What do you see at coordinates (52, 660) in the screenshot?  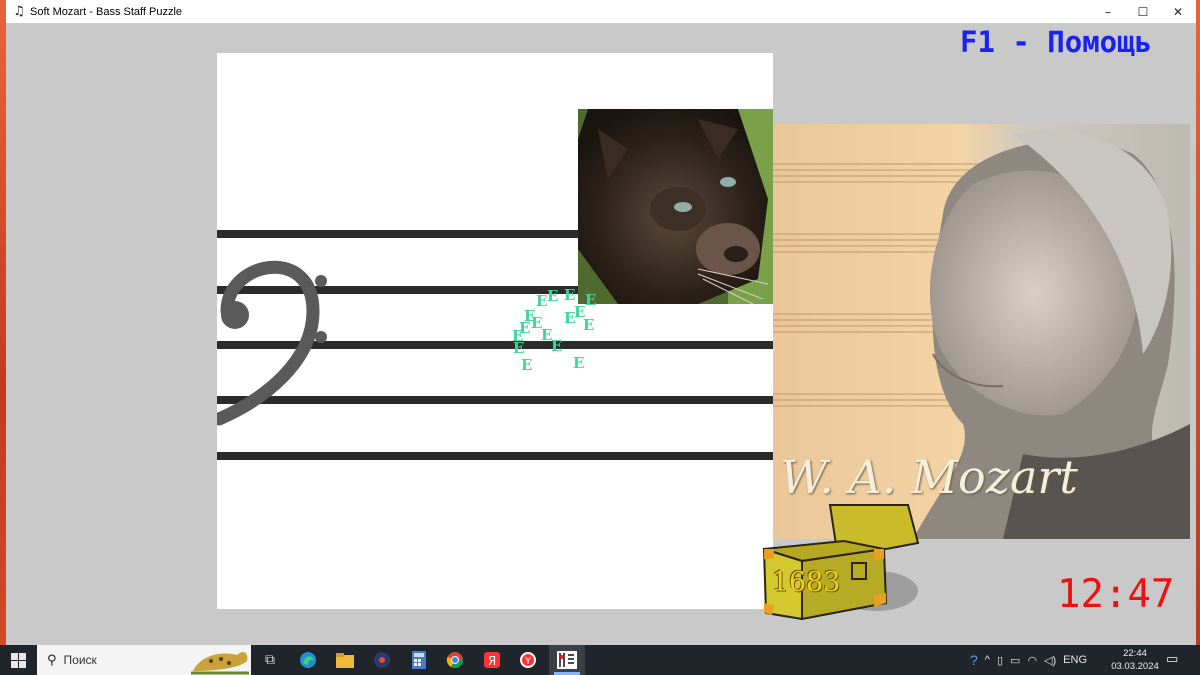 I see `search-icon: ⚲` at bounding box center [52, 660].